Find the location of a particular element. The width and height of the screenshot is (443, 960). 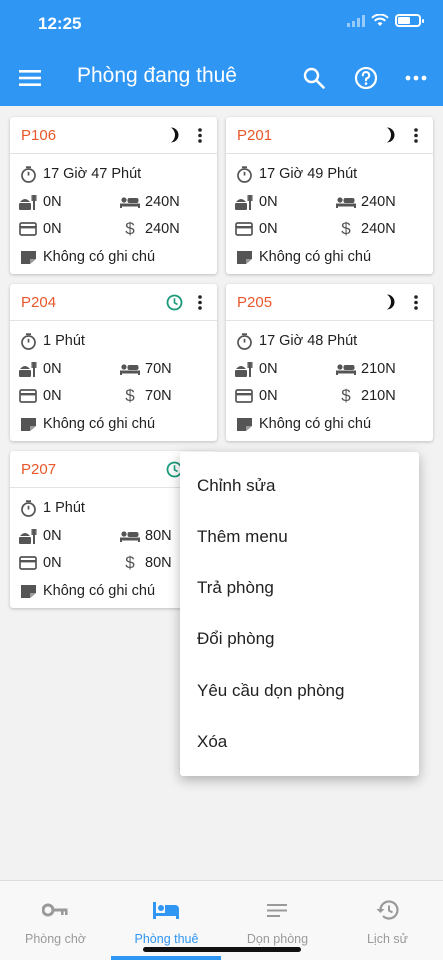

more-horizontal-icon is located at coordinates (416, 78).